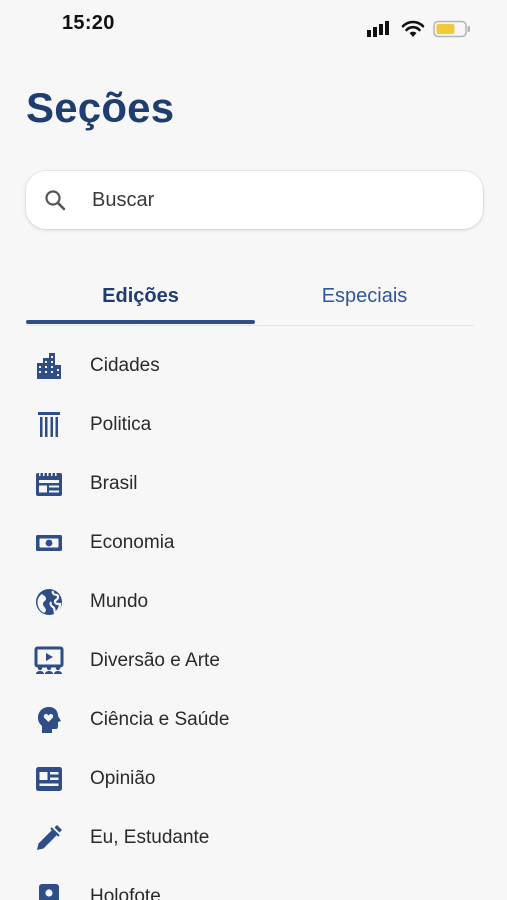 The image size is (507, 900). Describe the element at coordinates (132, 542) in the screenshot. I see `section-item-label: Economia` at that location.